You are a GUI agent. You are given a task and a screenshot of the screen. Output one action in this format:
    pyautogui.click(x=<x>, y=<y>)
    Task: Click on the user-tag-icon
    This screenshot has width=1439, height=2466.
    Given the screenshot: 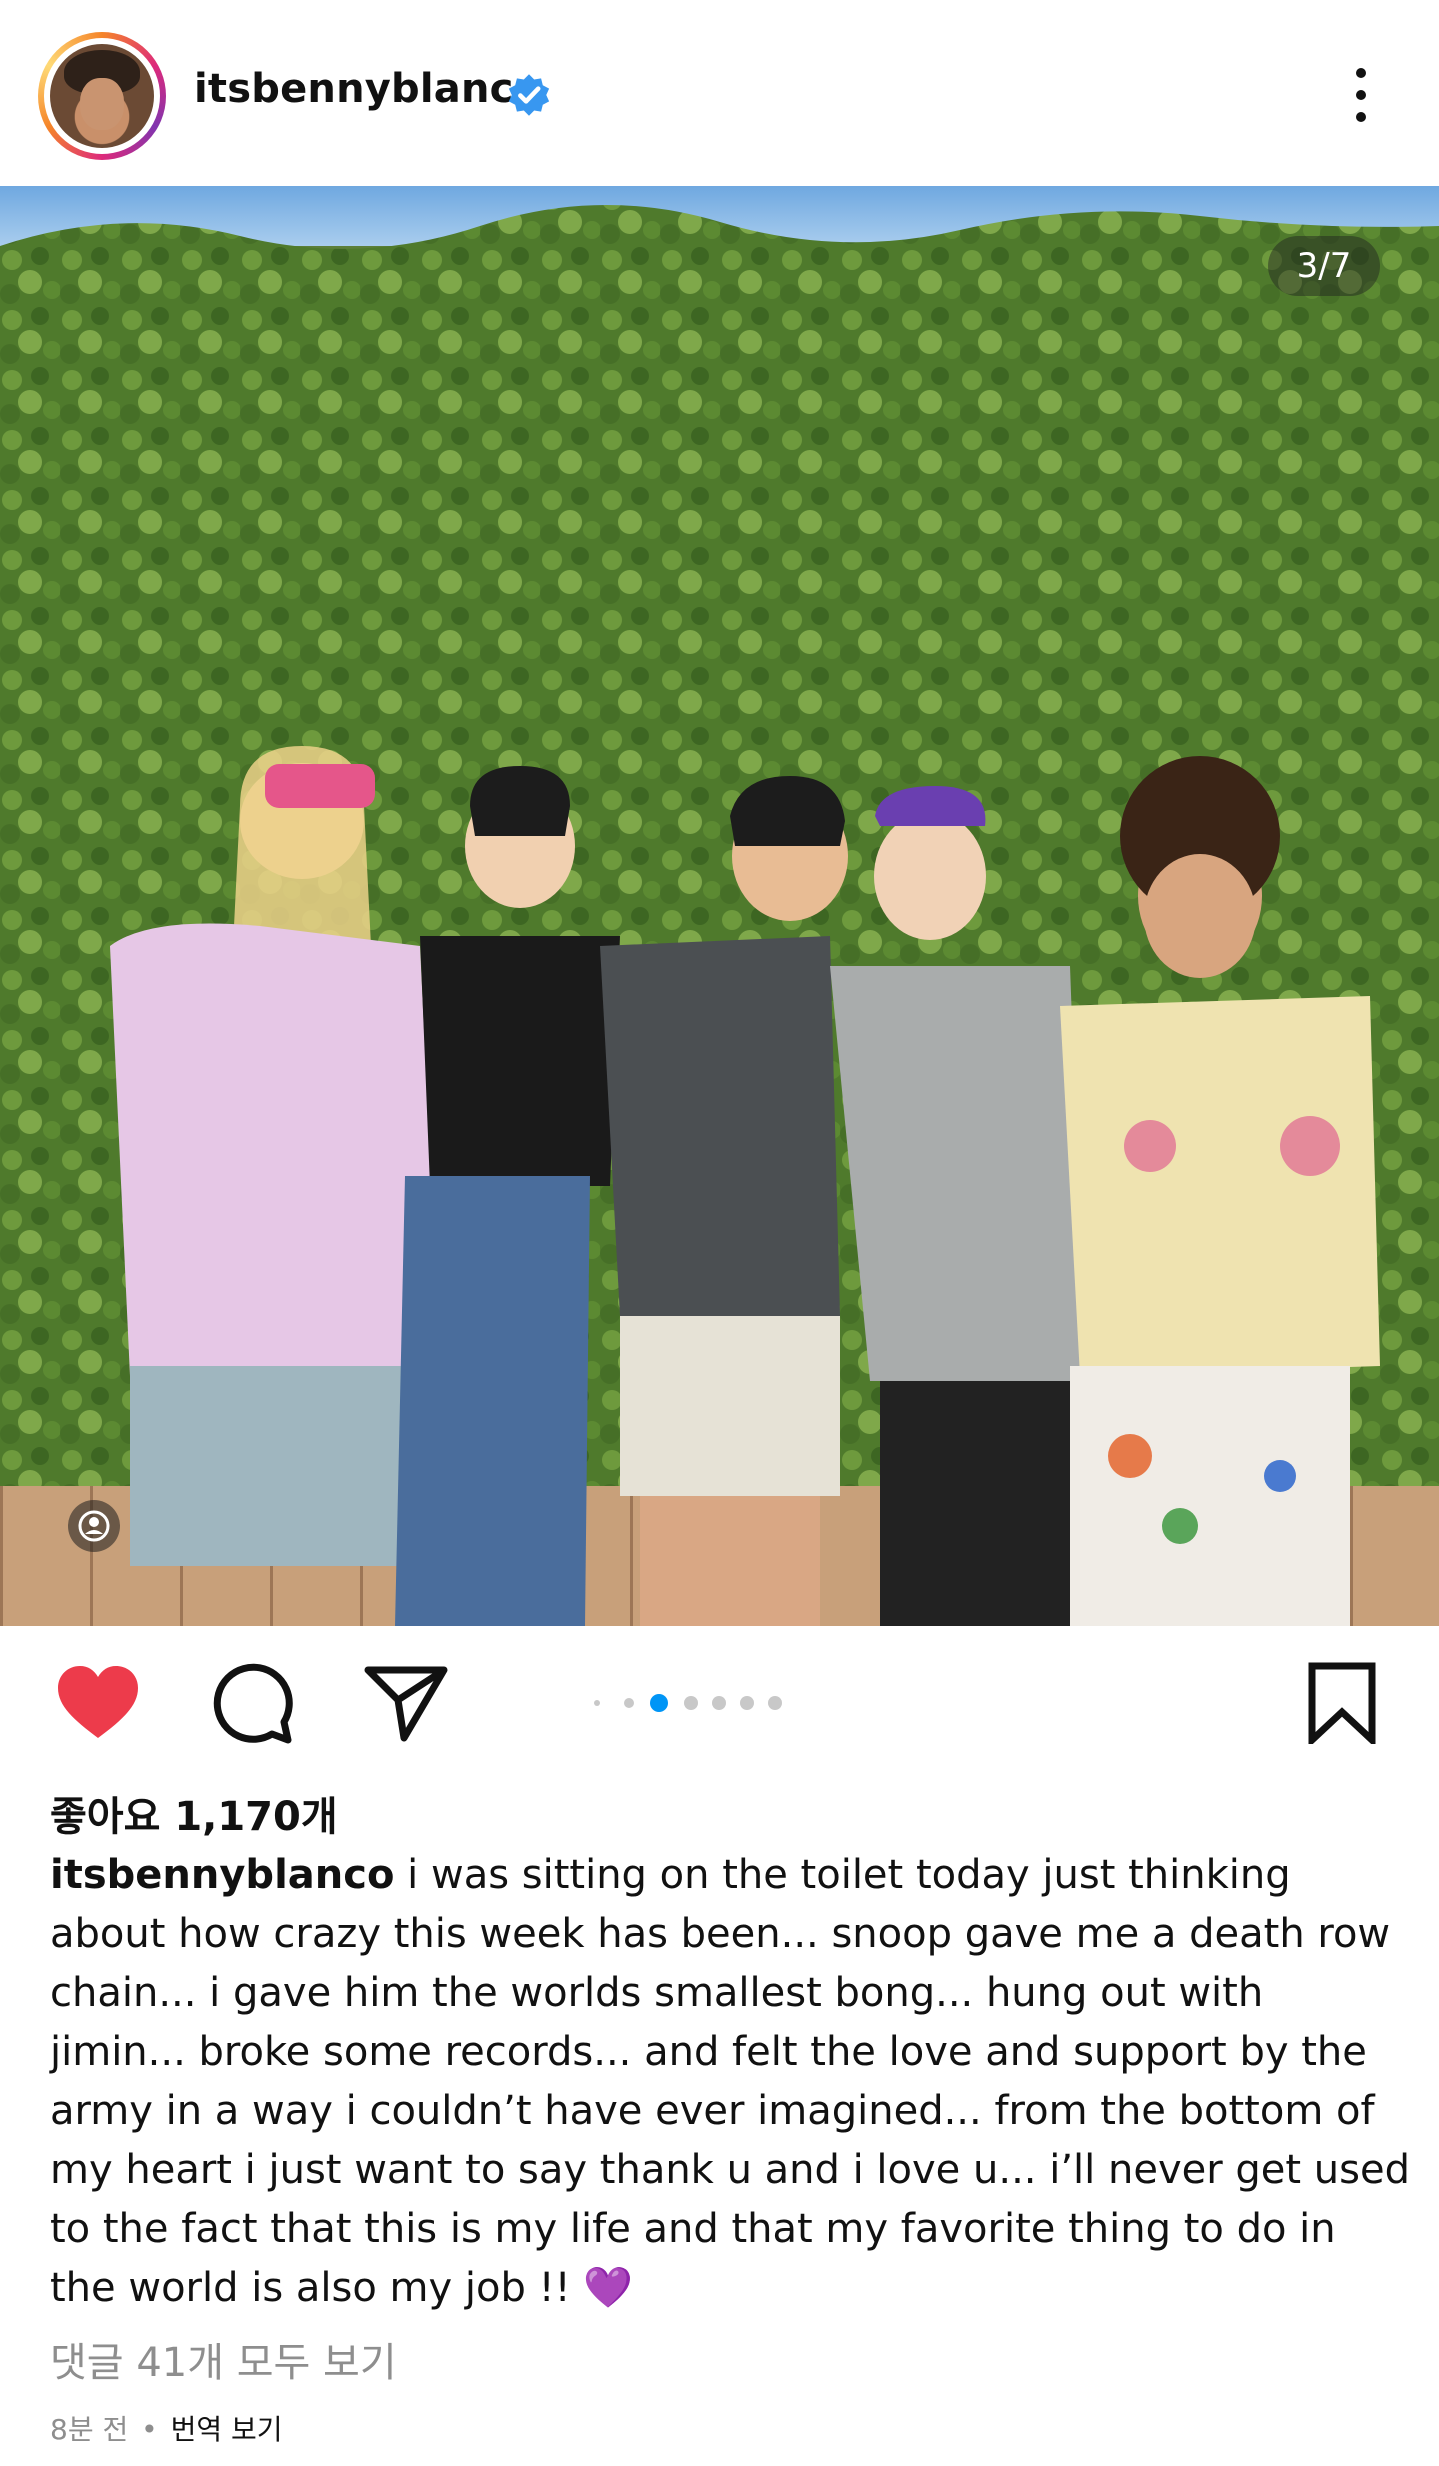 What is the action you would take?
    pyautogui.click(x=94, y=1526)
    